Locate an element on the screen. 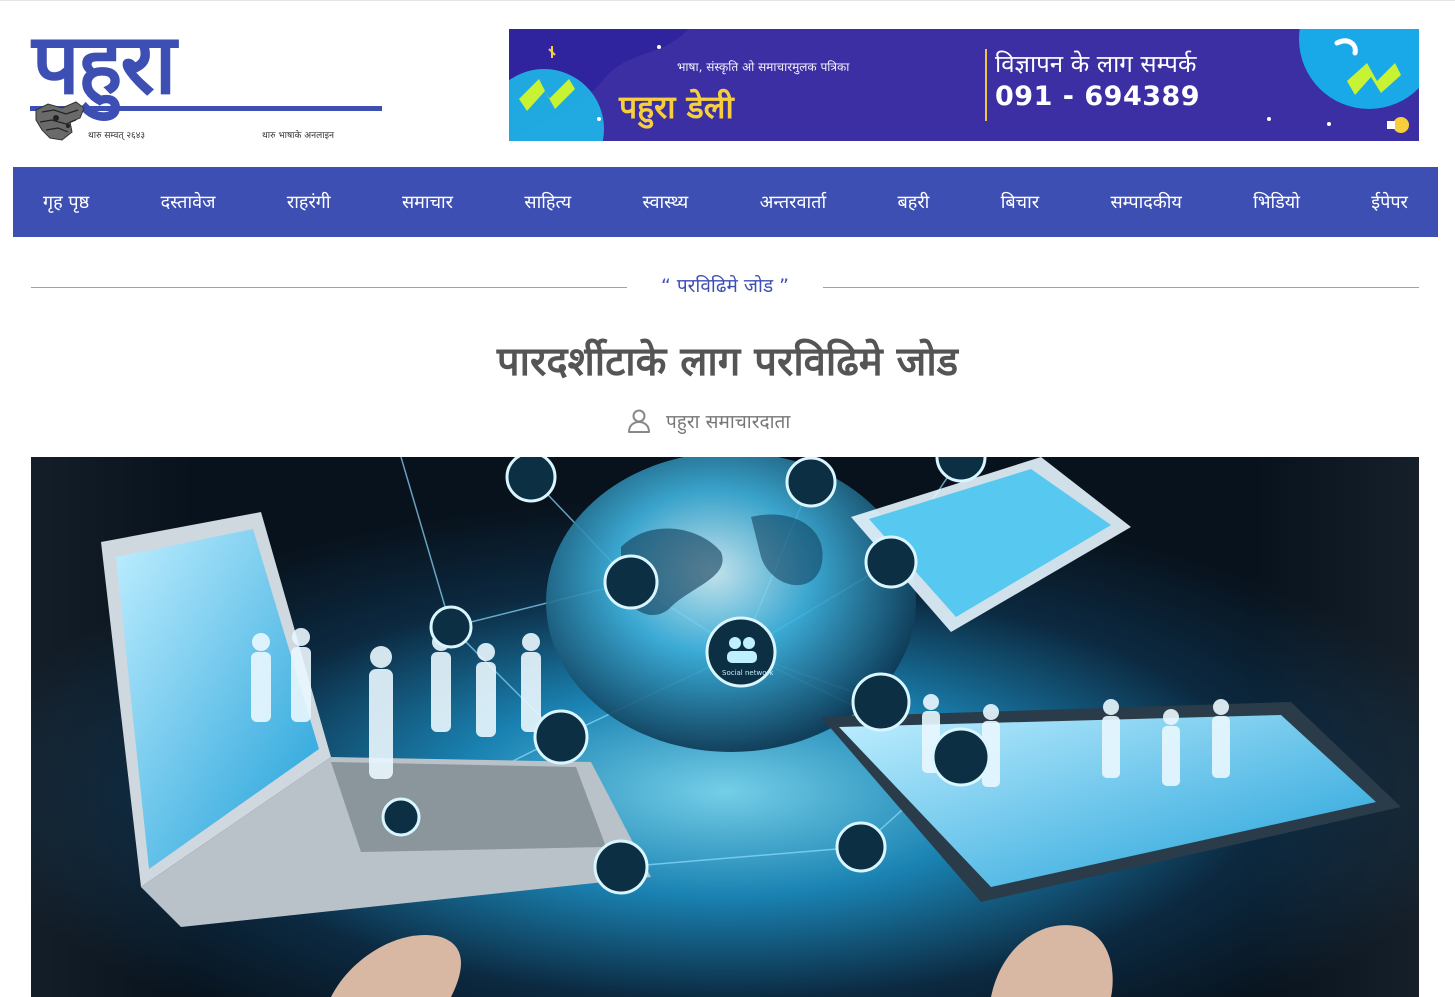 The height and width of the screenshot is (997, 1455). nav-item-home: गृह पृष्ठ is located at coordinates (66, 202).